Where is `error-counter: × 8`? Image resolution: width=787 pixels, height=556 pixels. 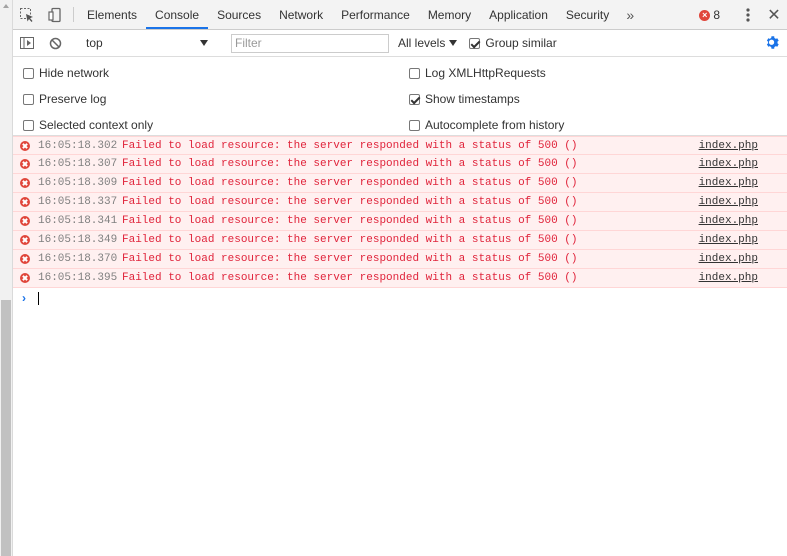
error-counter: × 8 is located at coordinates (709, 15).